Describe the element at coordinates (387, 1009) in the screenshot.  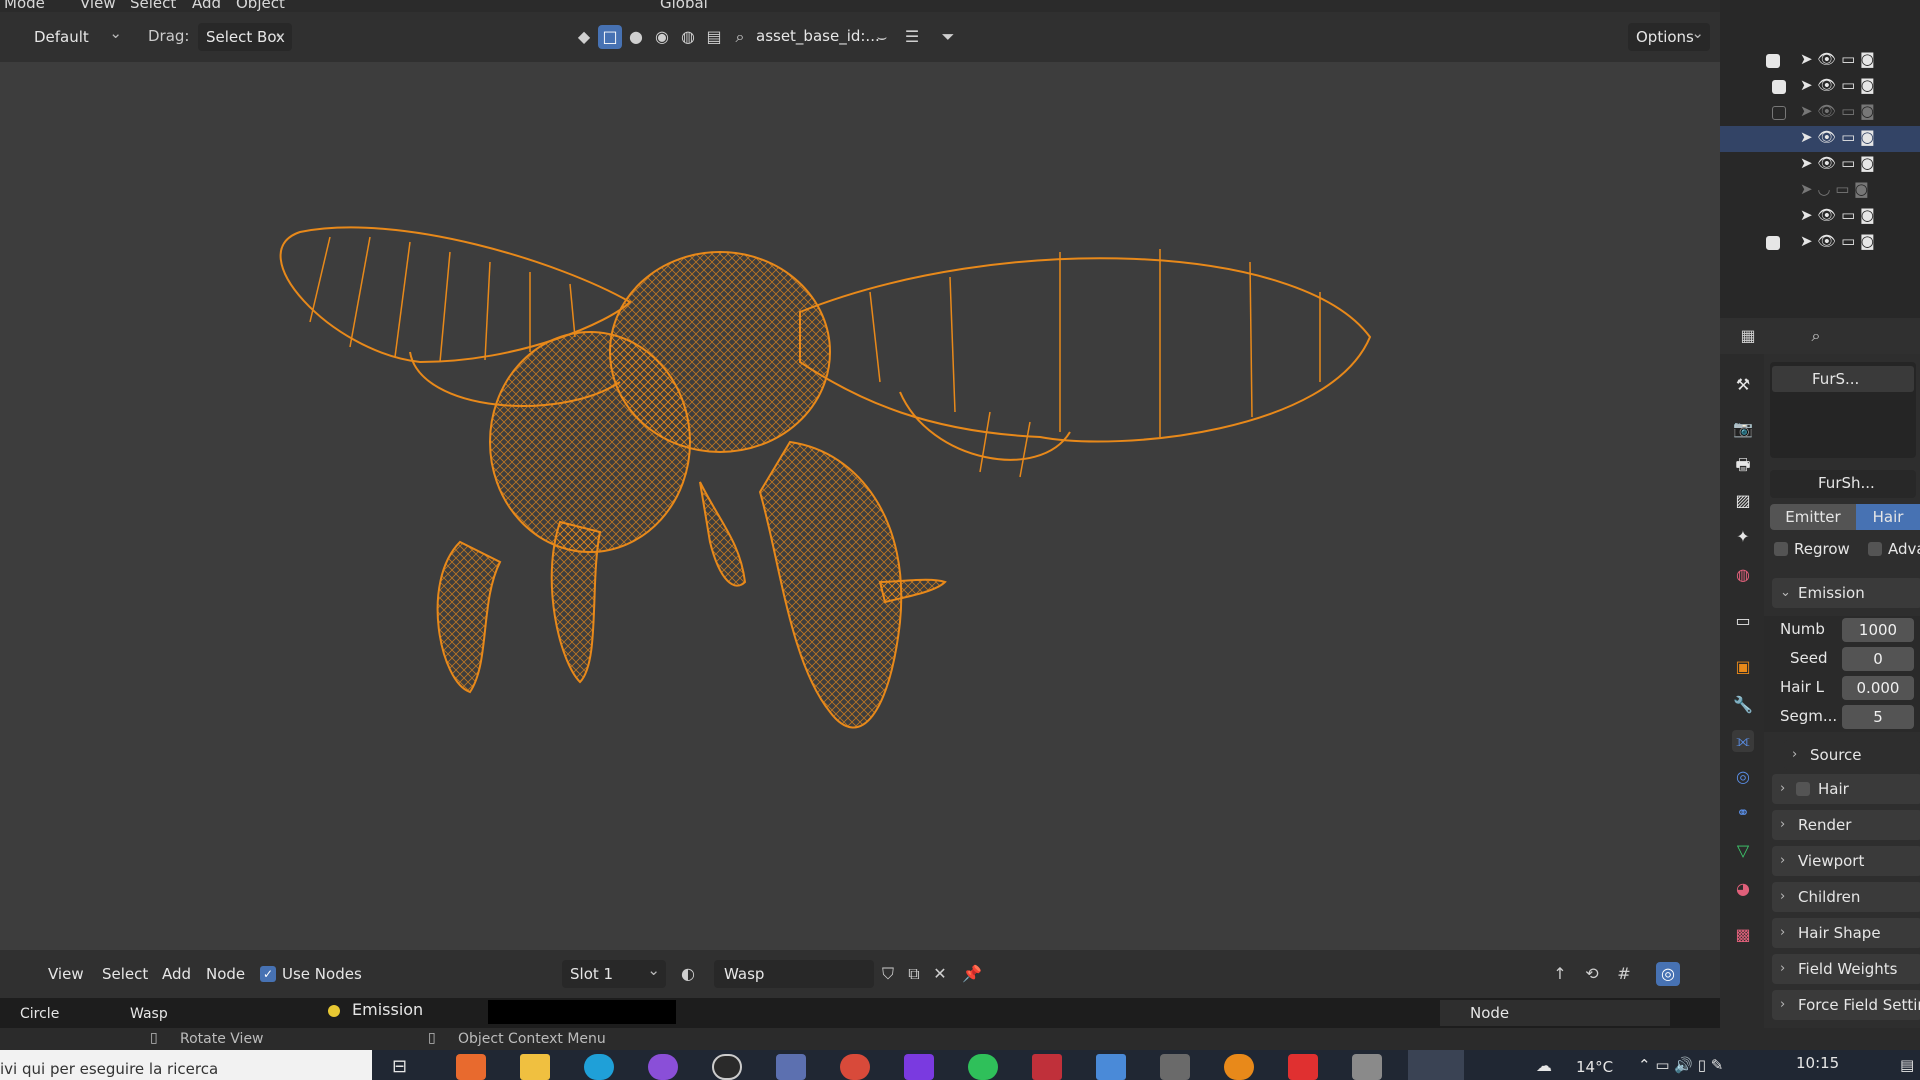
I see `emission-node-label: Emission` at that location.